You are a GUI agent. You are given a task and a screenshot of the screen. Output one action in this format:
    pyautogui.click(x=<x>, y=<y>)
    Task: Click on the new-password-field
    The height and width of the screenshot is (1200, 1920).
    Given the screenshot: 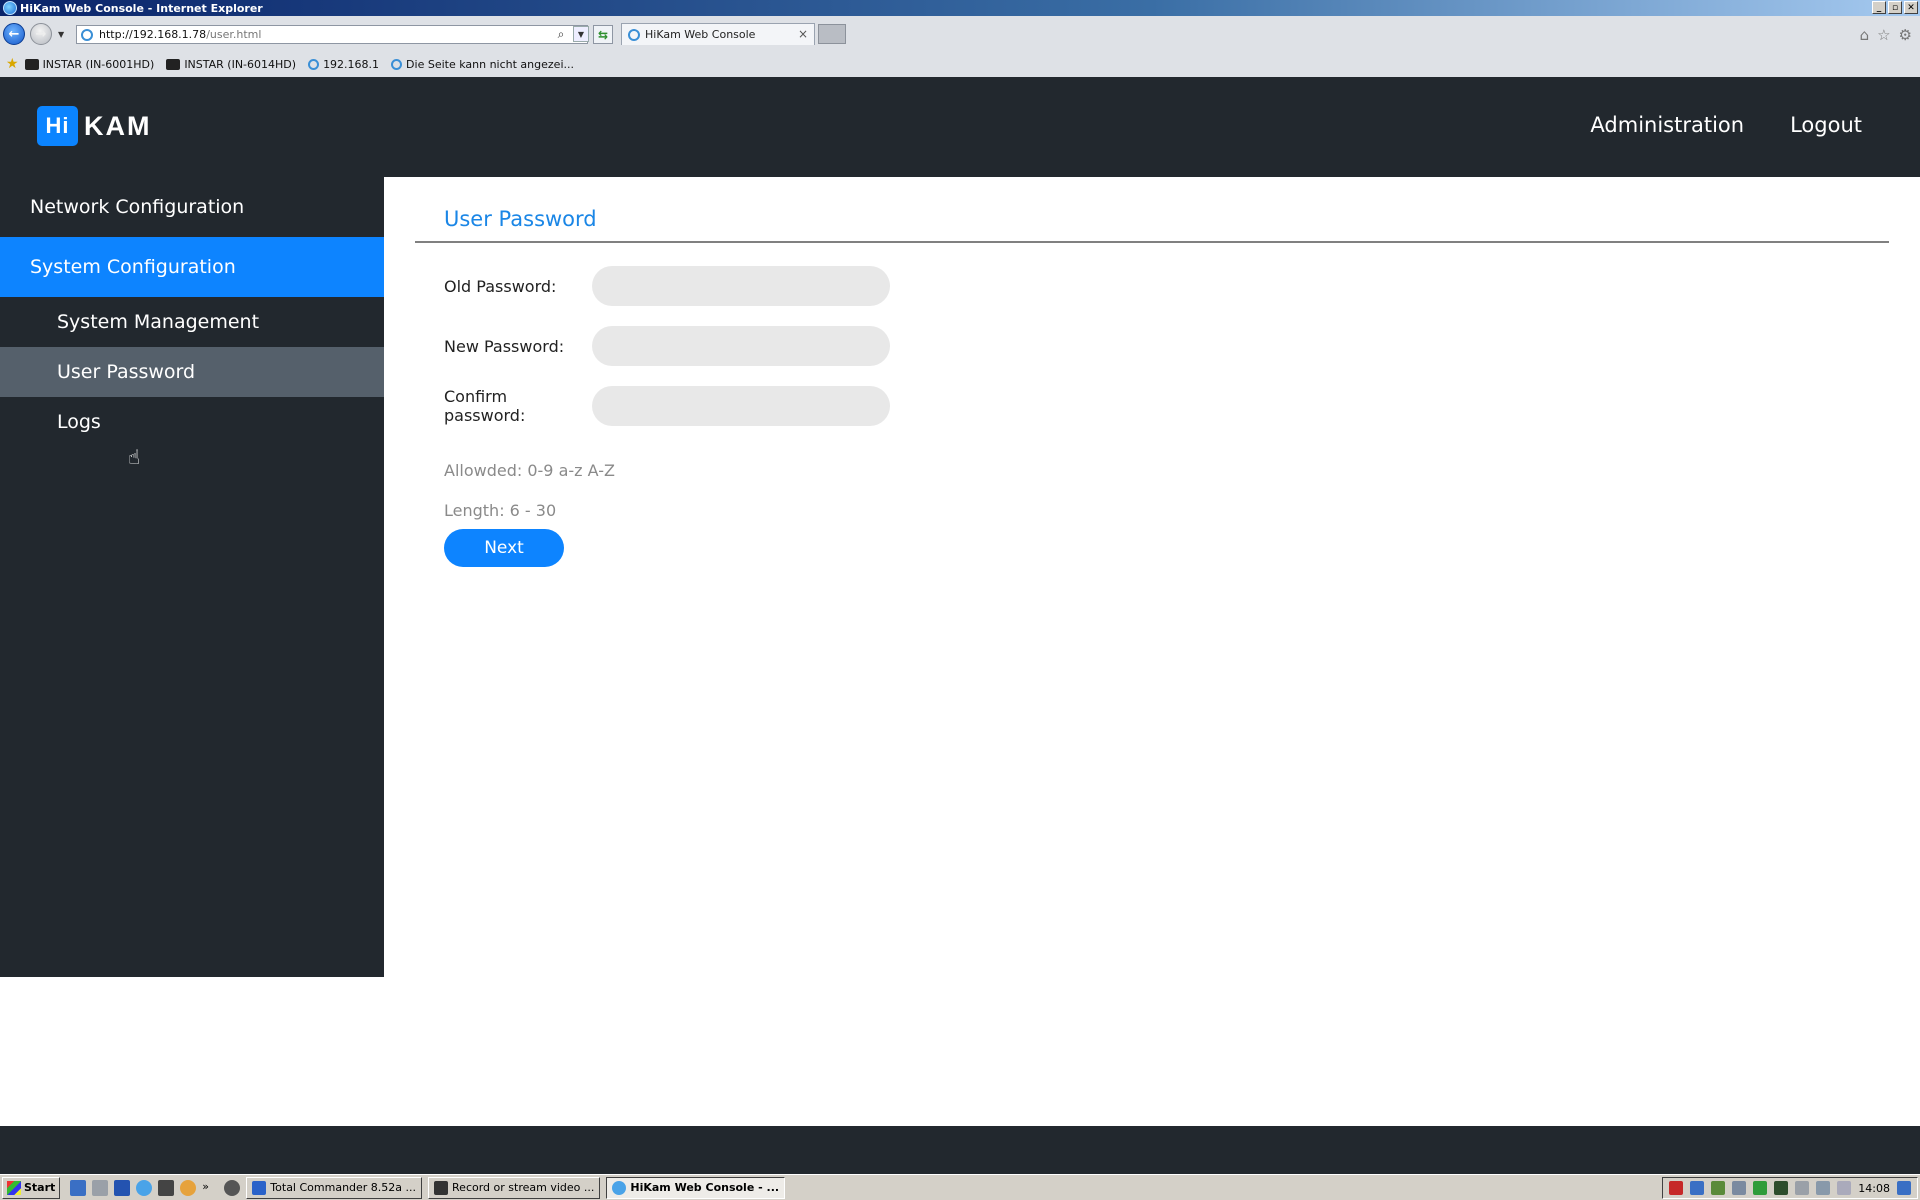 What is the action you would take?
    pyautogui.click(x=741, y=346)
    